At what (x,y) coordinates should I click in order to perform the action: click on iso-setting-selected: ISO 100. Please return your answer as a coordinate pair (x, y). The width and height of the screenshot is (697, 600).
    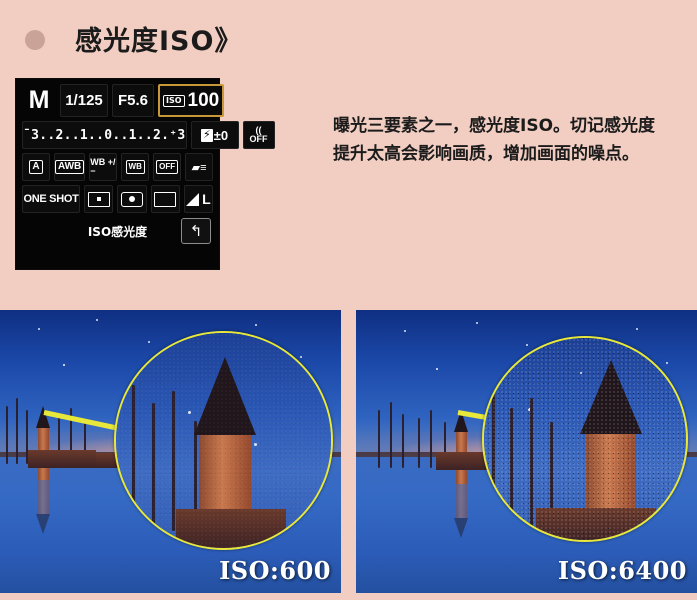
    Looking at the image, I should click on (191, 100).